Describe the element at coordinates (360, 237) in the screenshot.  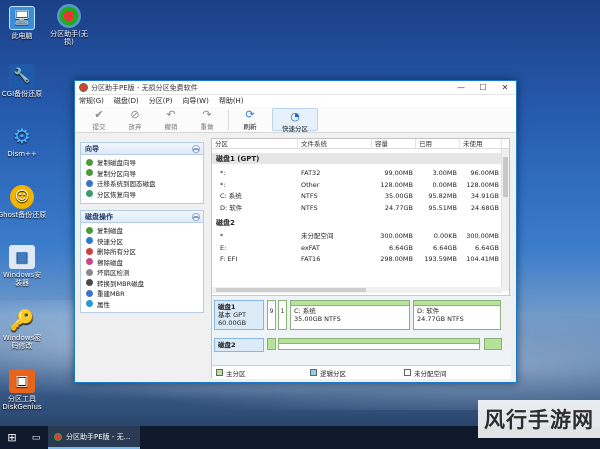
I see `table-row: * 未分配空间 300.00MB 0.00KB 300.00MB` at that location.